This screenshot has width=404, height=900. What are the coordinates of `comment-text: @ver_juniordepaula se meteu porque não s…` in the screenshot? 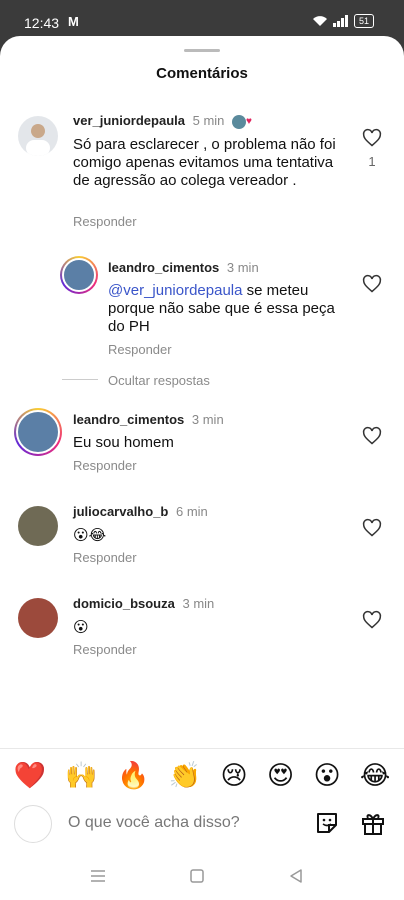 It's located at (223, 309).